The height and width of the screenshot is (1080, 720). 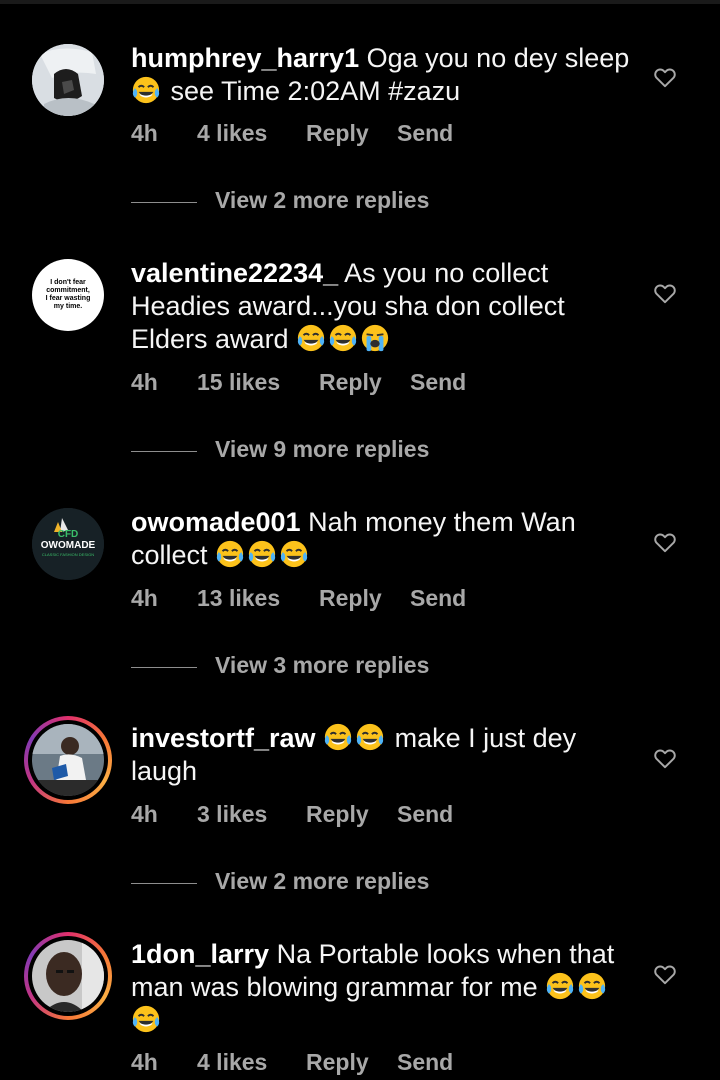 What do you see at coordinates (337, 1062) in the screenshot?
I see `reply-button: Reply` at bounding box center [337, 1062].